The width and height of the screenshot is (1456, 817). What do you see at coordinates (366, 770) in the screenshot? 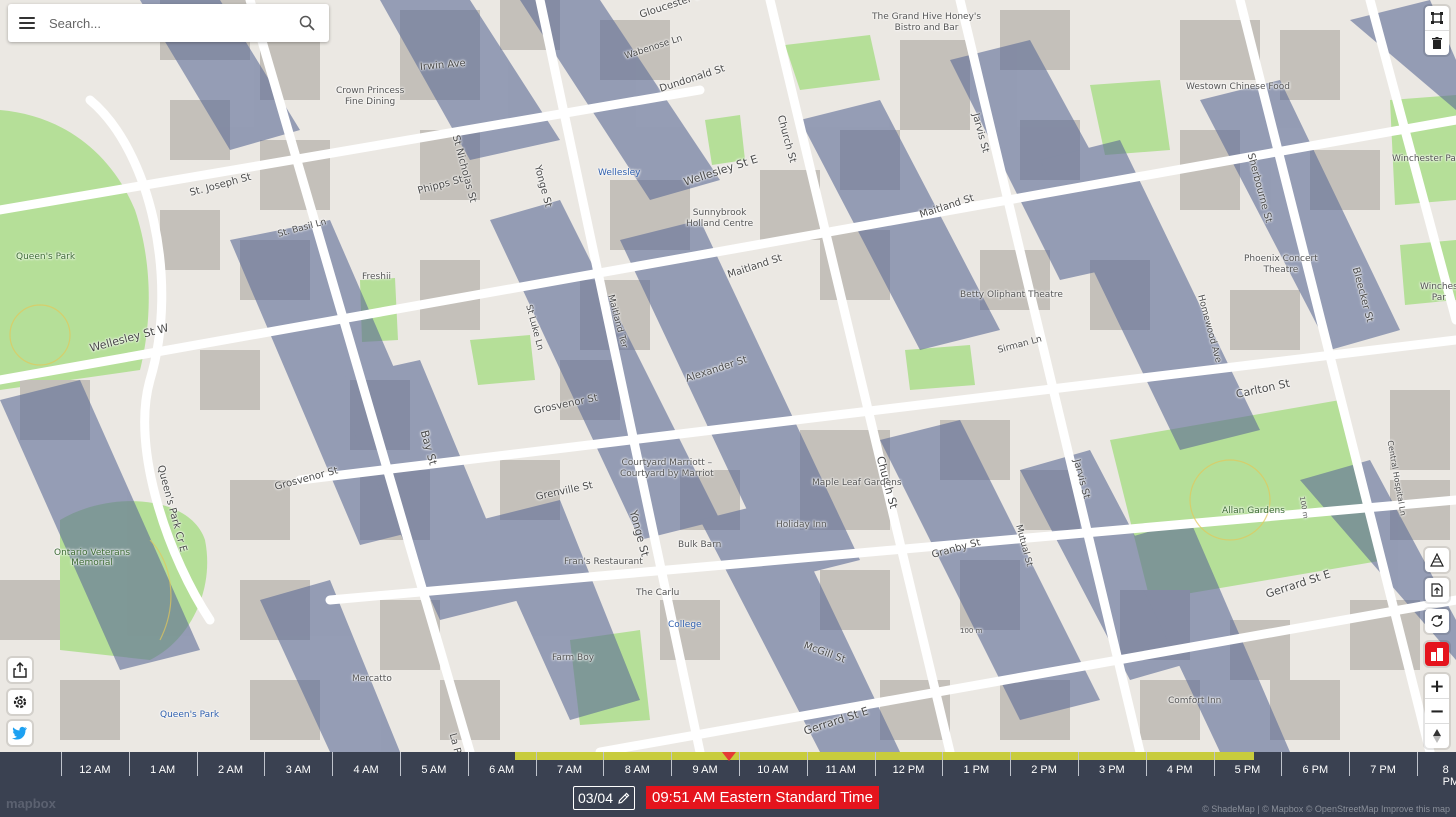
I see `hour-label: 4 AM` at bounding box center [366, 770].